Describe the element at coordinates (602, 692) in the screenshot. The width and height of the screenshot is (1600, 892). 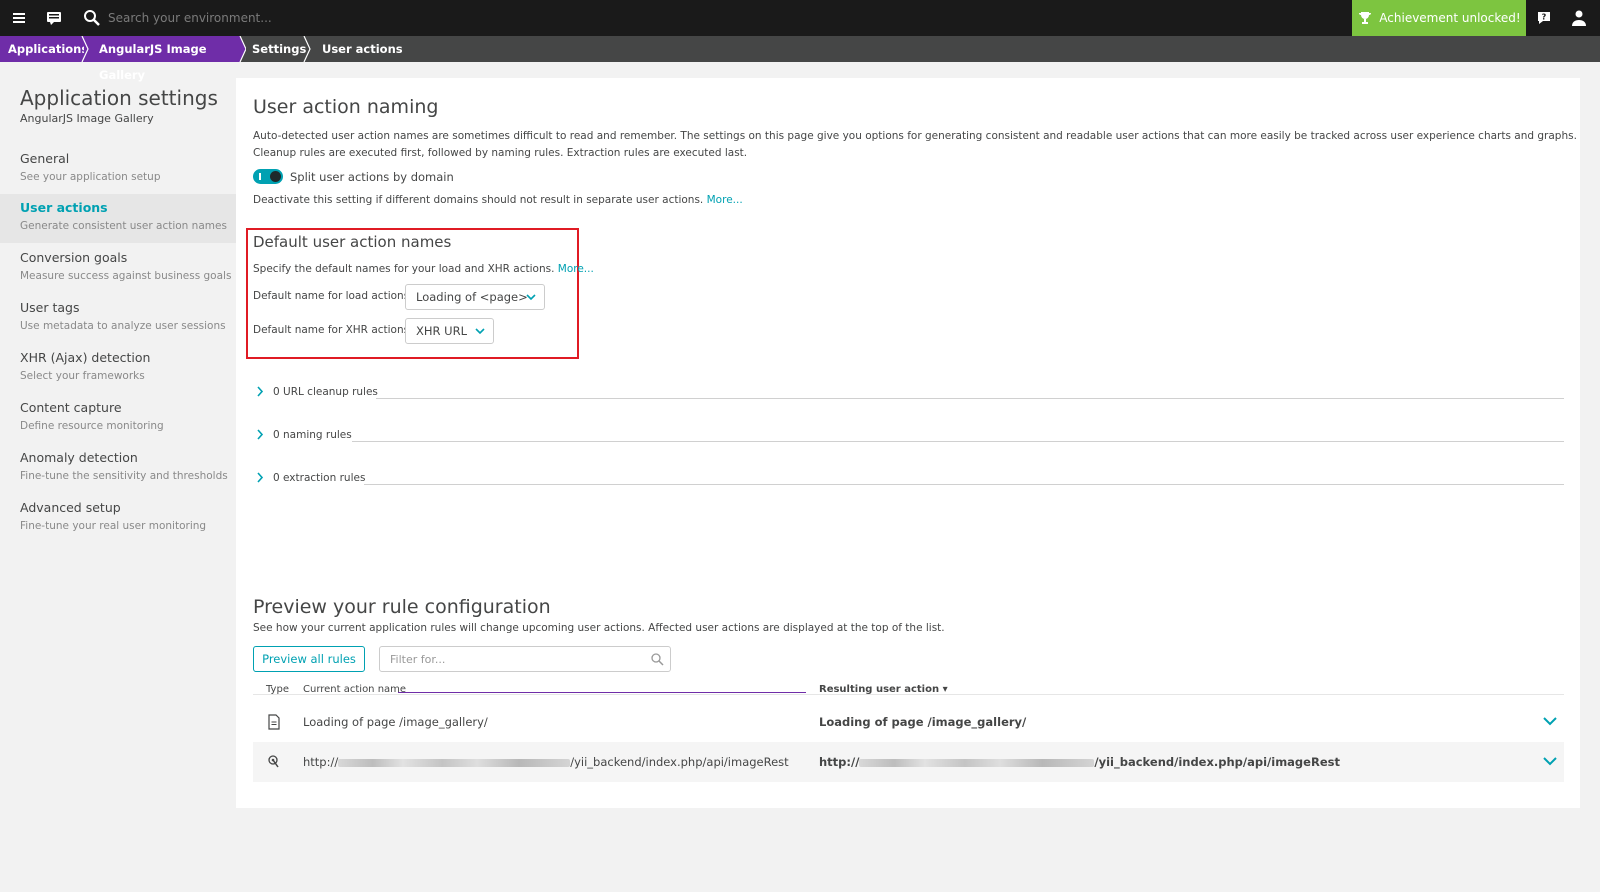
I see `column-underline` at that location.